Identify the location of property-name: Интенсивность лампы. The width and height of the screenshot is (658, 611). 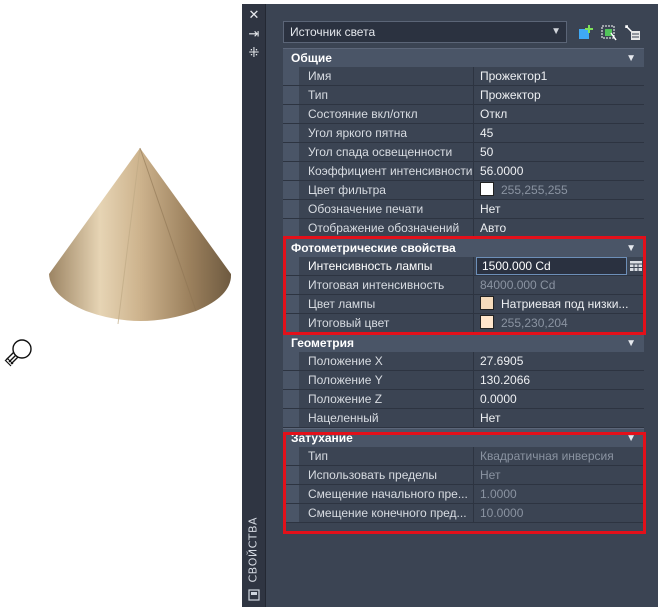
(387, 266).